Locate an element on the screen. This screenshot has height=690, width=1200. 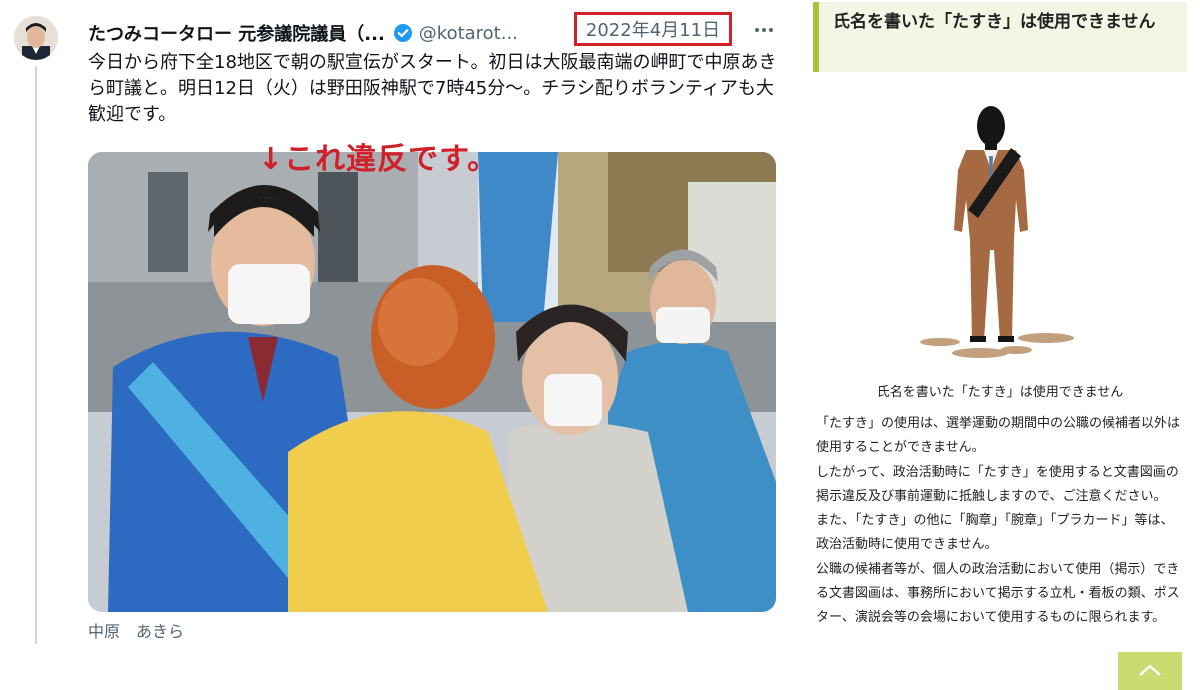
violation-annotation: ↓これ違反です。 is located at coordinates (378, 159).